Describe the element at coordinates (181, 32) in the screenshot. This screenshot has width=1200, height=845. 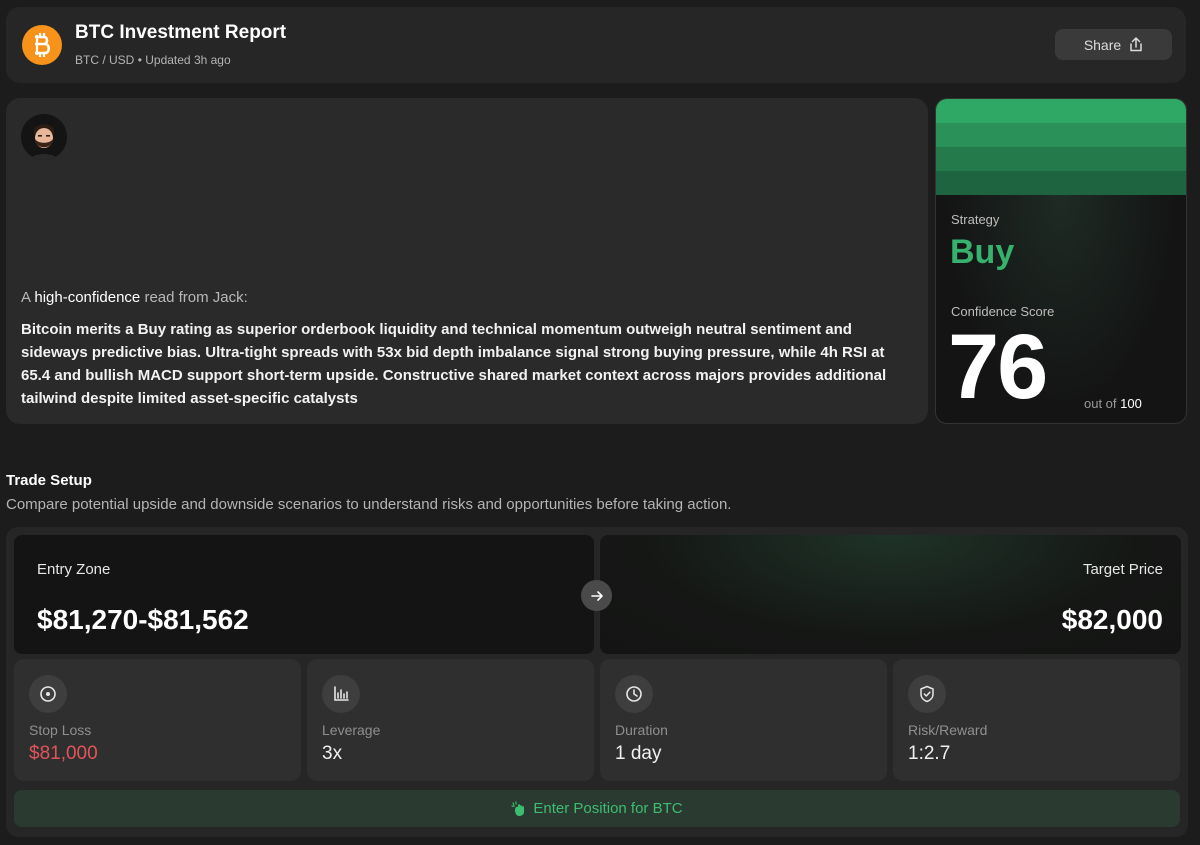
I see `page-title: BTC Investment Report` at that location.